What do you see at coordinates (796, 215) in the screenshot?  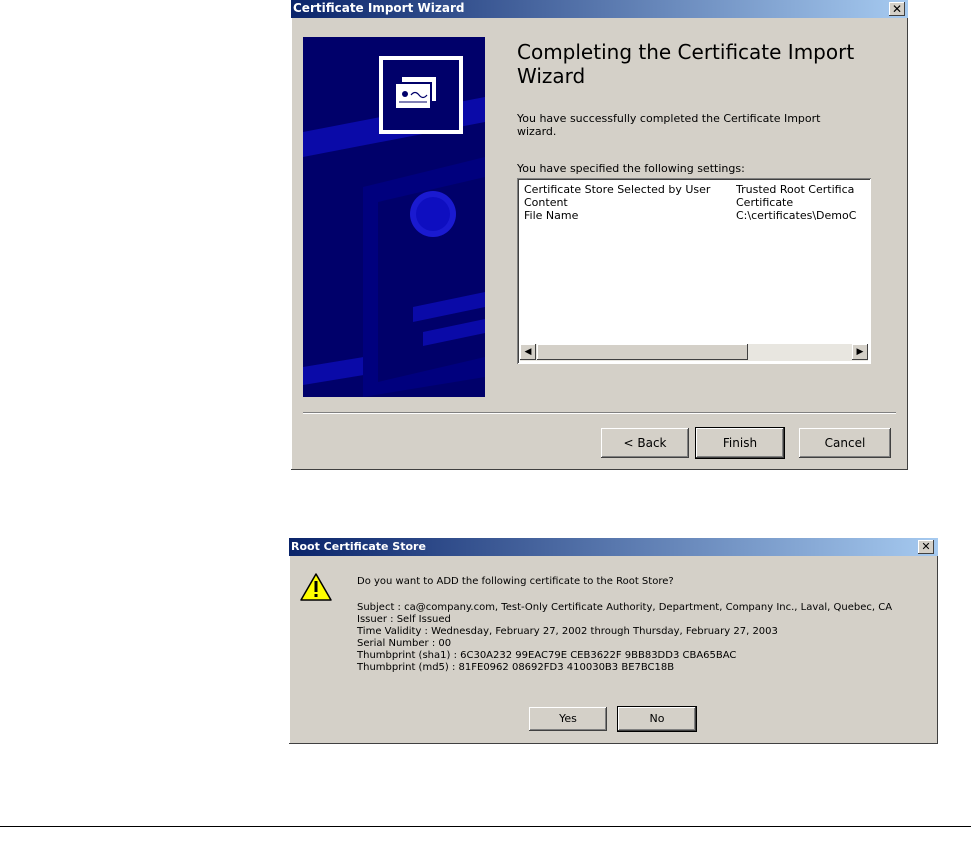 I see `setting-value: C:\certificates\DemoC` at bounding box center [796, 215].